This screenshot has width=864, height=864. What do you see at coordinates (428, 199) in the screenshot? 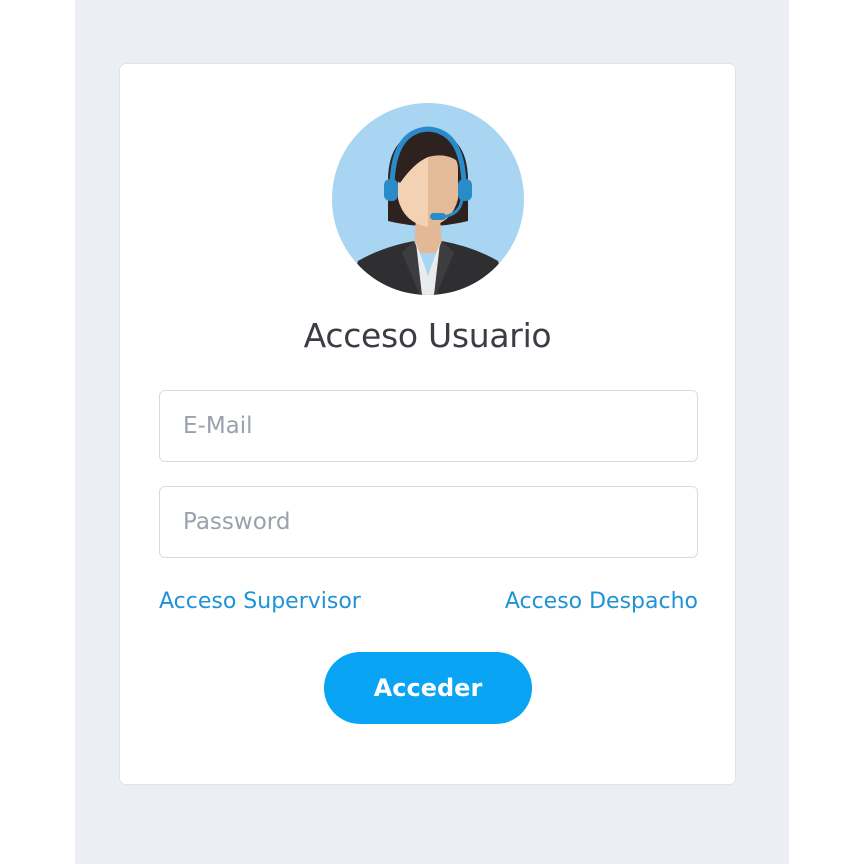
I see `operator-headset-avatar-icon` at bounding box center [428, 199].